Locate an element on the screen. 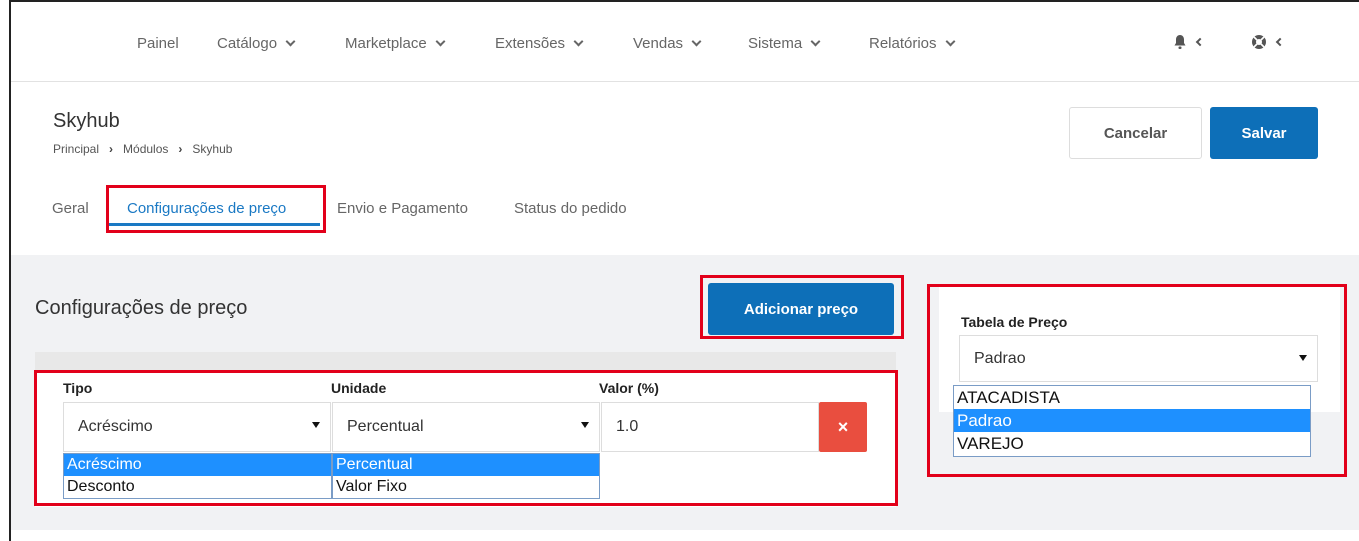 The image size is (1359, 541). tipo-select: Acréscimo is located at coordinates (197, 427).